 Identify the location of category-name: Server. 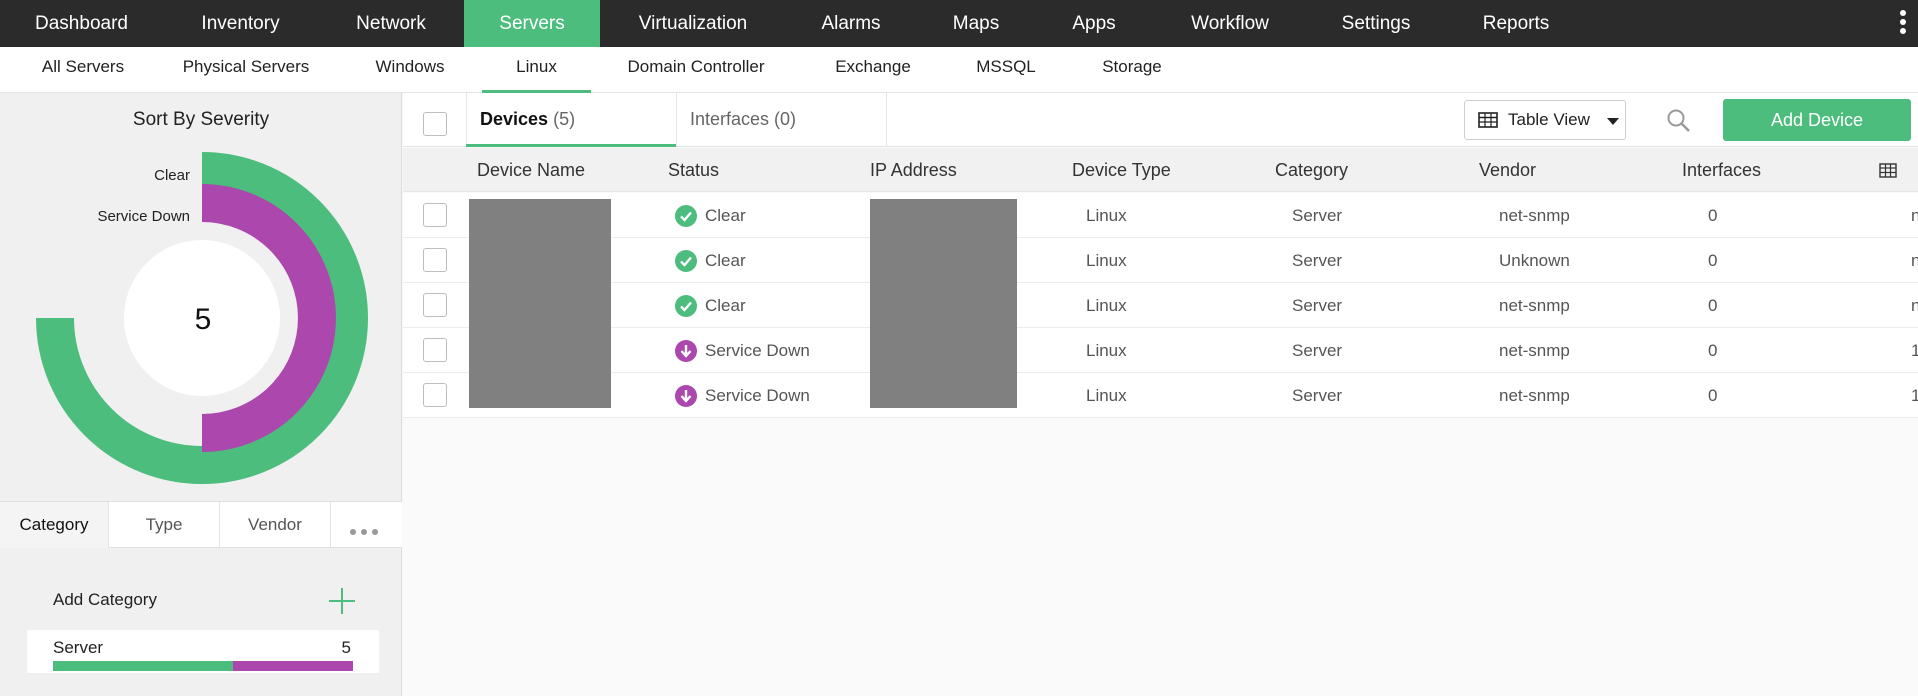
(78, 647).